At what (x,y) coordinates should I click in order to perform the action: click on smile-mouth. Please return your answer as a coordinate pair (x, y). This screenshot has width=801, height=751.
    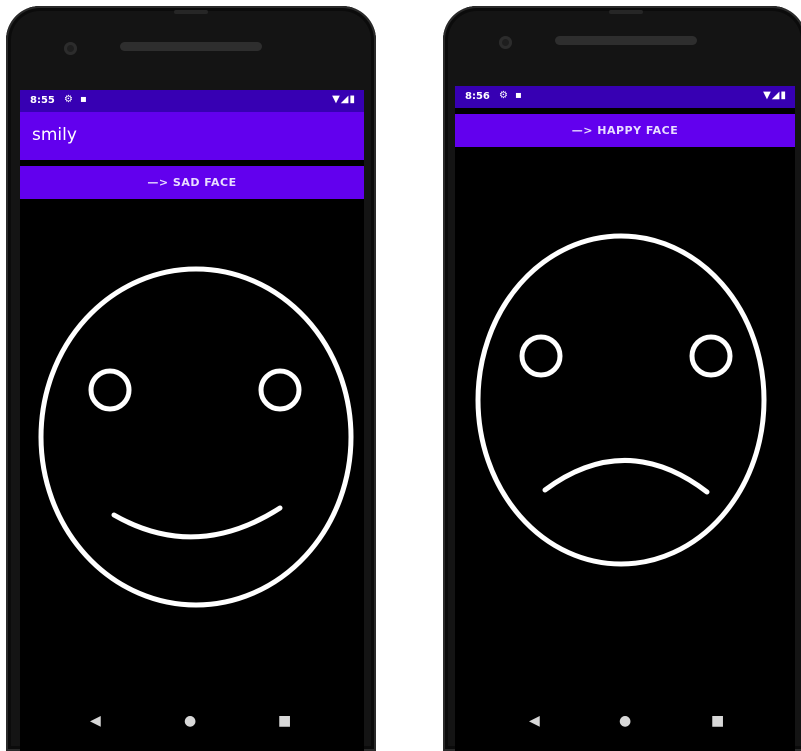
    Looking at the image, I should click on (197, 522).